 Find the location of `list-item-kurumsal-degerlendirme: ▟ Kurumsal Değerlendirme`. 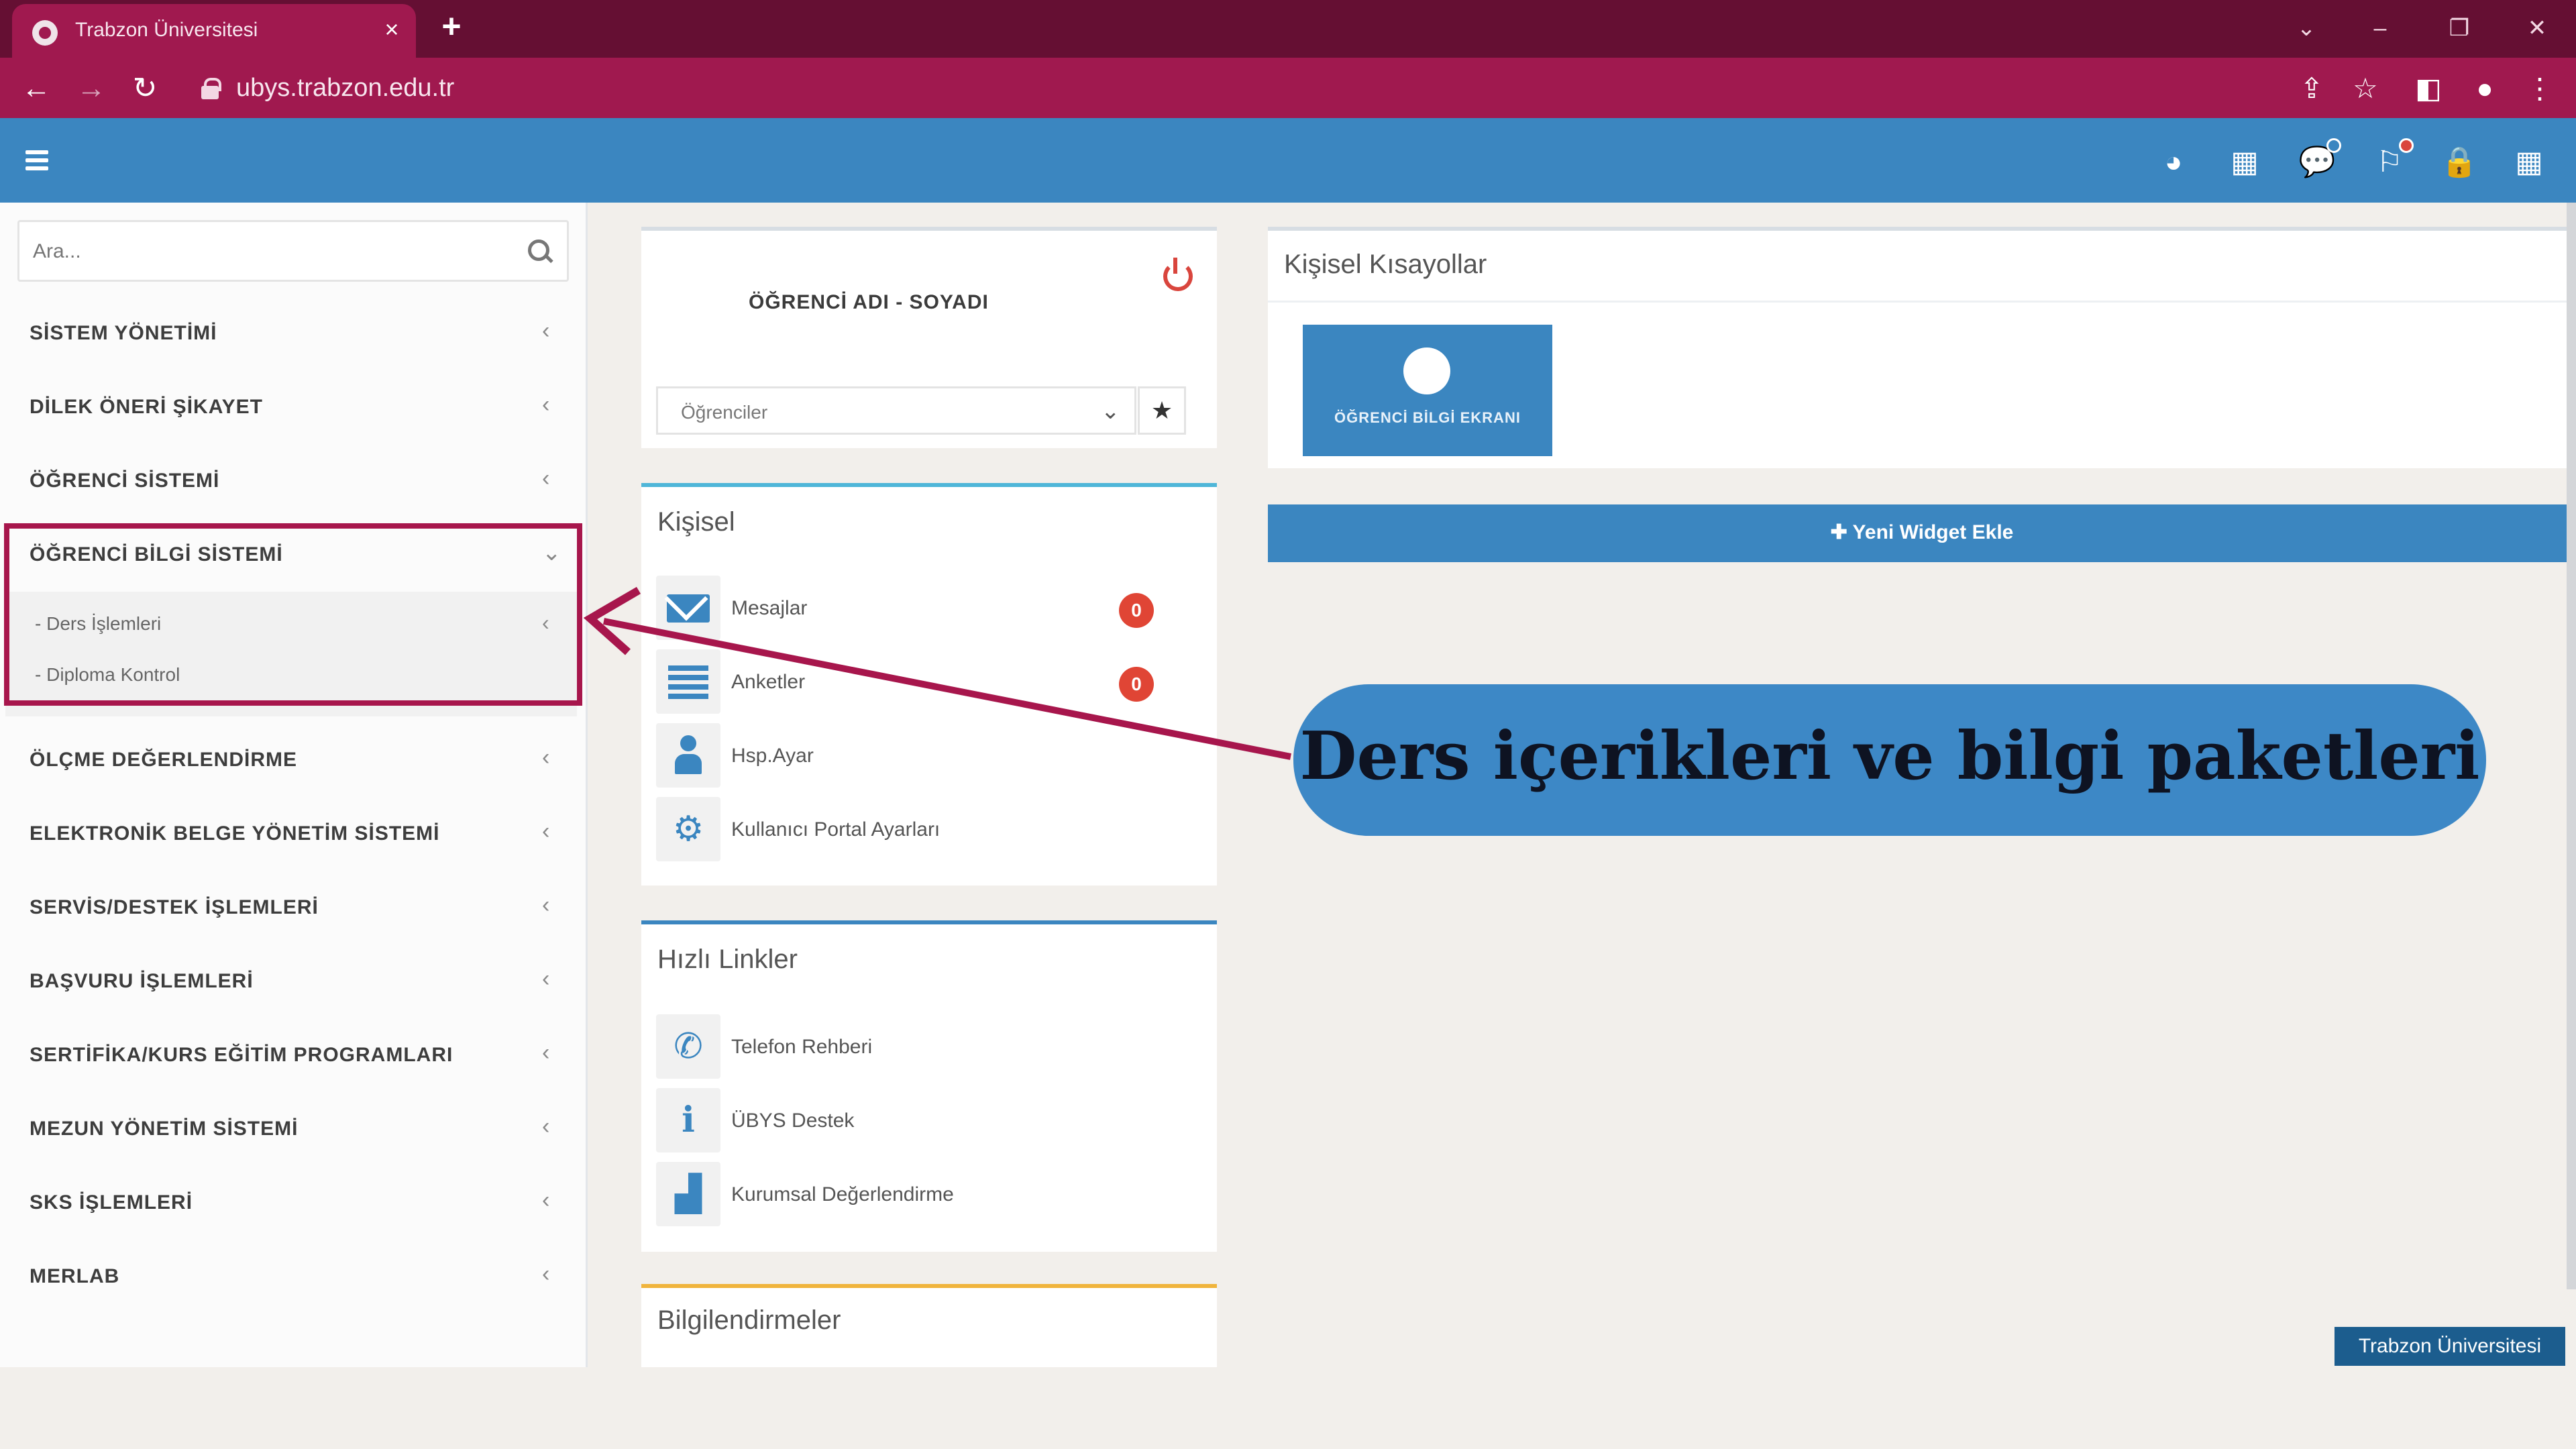

list-item-kurumsal-degerlendirme: ▟ Kurumsal Değerlendirme is located at coordinates (931, 1195).